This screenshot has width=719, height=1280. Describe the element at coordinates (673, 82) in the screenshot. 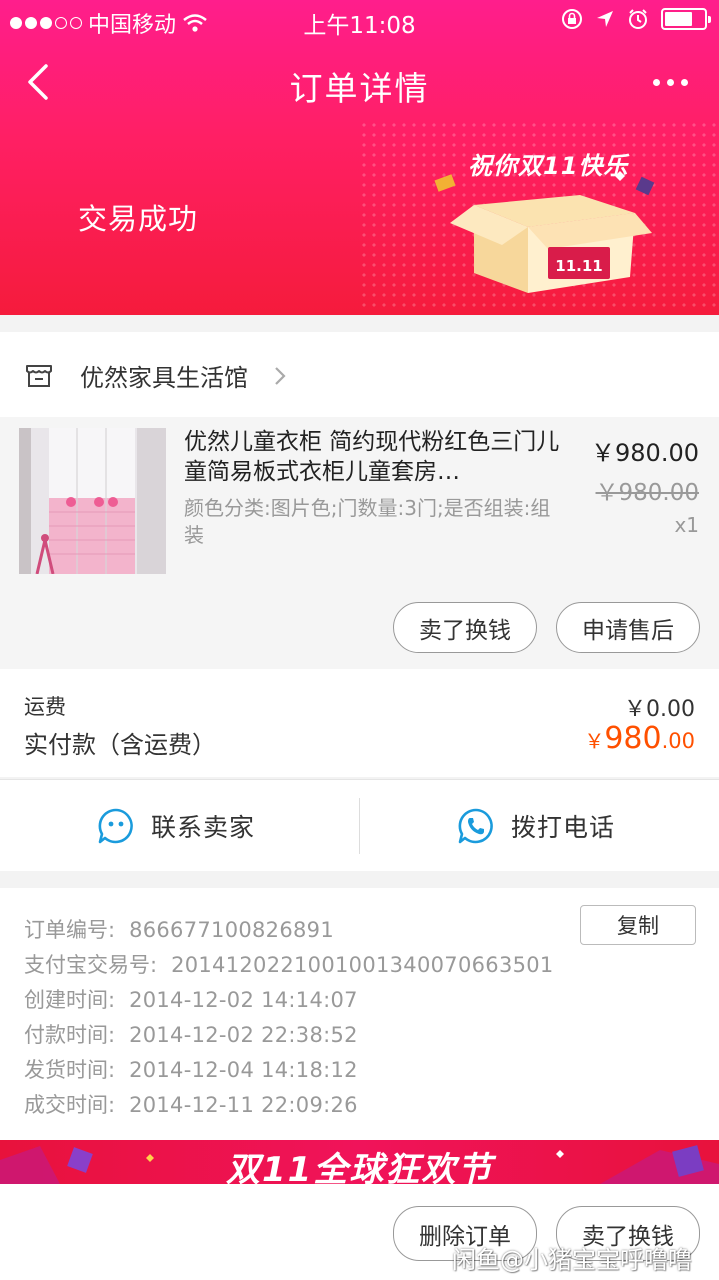

I see `more-icon` at that location.